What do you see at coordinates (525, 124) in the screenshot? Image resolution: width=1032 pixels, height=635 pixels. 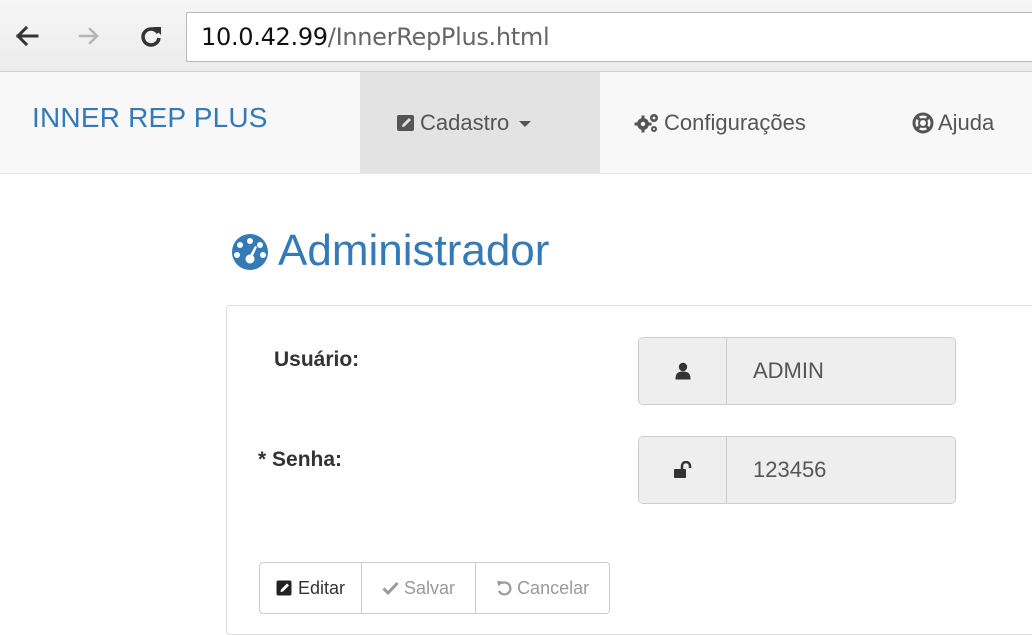 I see `chevron-down-icon` at bounding box center [525, 124].